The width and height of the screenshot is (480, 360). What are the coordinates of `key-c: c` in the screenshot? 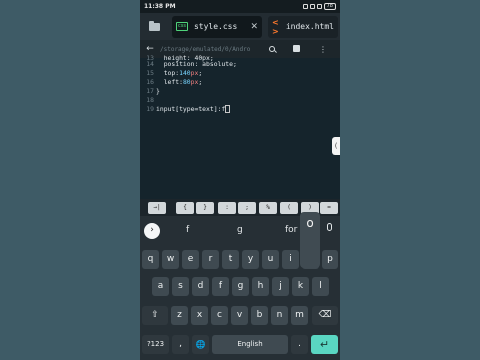 It's located at (219, 315).